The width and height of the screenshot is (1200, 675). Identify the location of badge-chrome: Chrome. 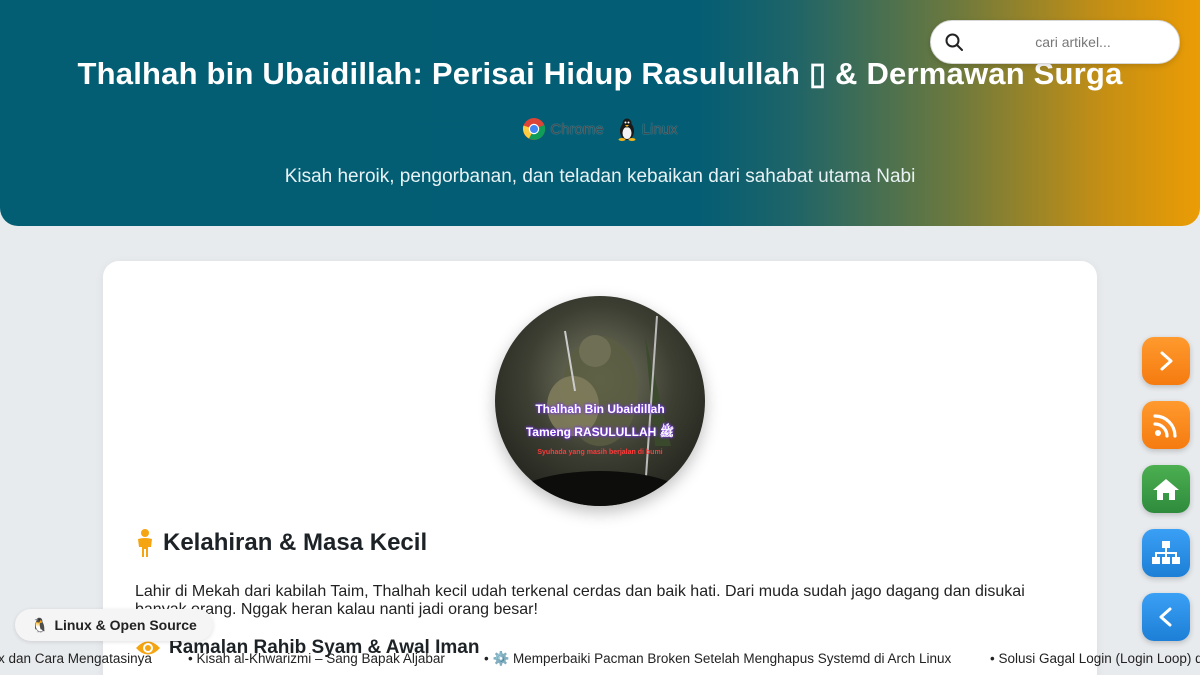
(563, 129).